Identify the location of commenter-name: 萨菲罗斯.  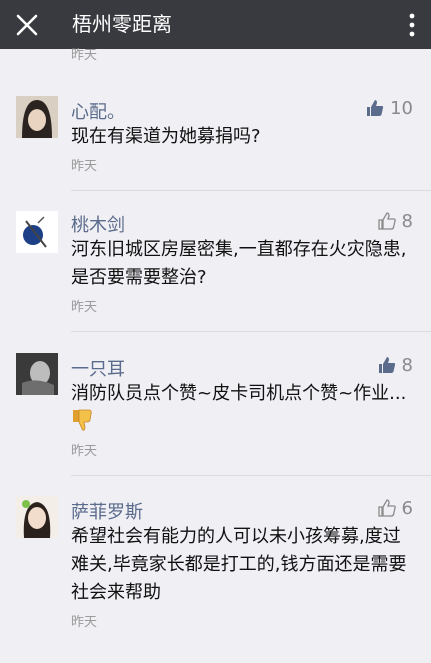
(107, 511).